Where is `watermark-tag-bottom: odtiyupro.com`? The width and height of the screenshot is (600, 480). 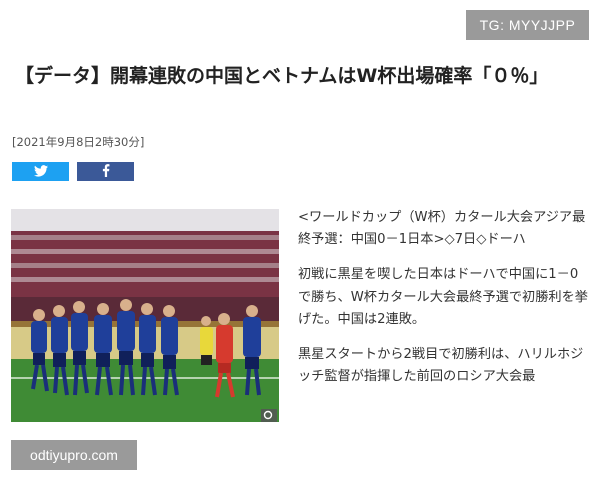 watermark-tag-bottom: odtiyupro.com is located at coordinates (74, 455).